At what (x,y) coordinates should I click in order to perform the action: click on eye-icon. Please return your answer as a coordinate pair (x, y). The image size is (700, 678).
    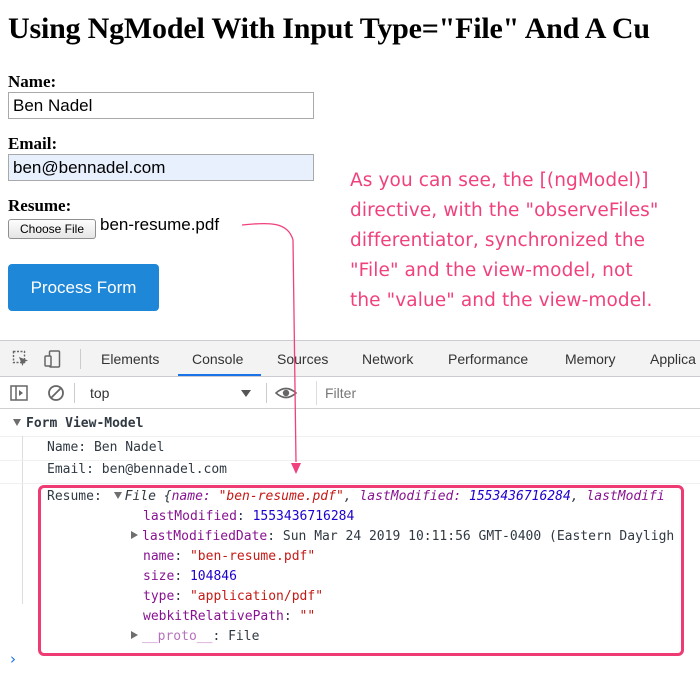
    Looking at the image, I should click on (286, 393).